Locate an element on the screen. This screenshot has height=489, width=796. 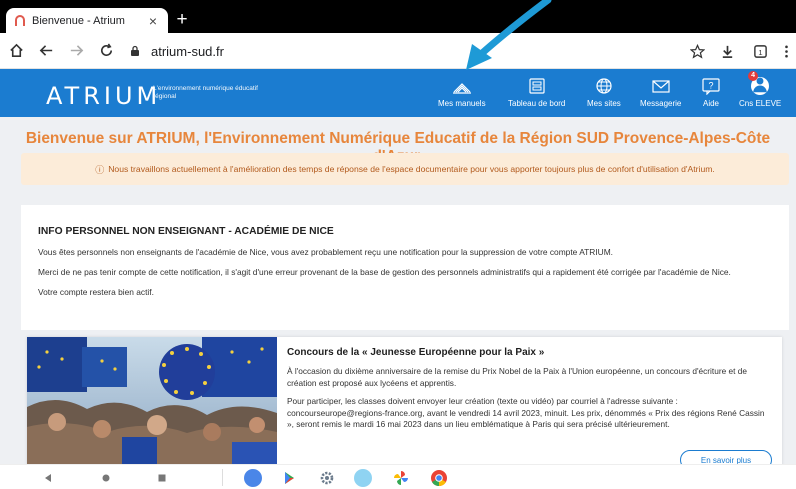
nav-tableau-de-bord: Tableau de bord is located at coordinates (536, 95).